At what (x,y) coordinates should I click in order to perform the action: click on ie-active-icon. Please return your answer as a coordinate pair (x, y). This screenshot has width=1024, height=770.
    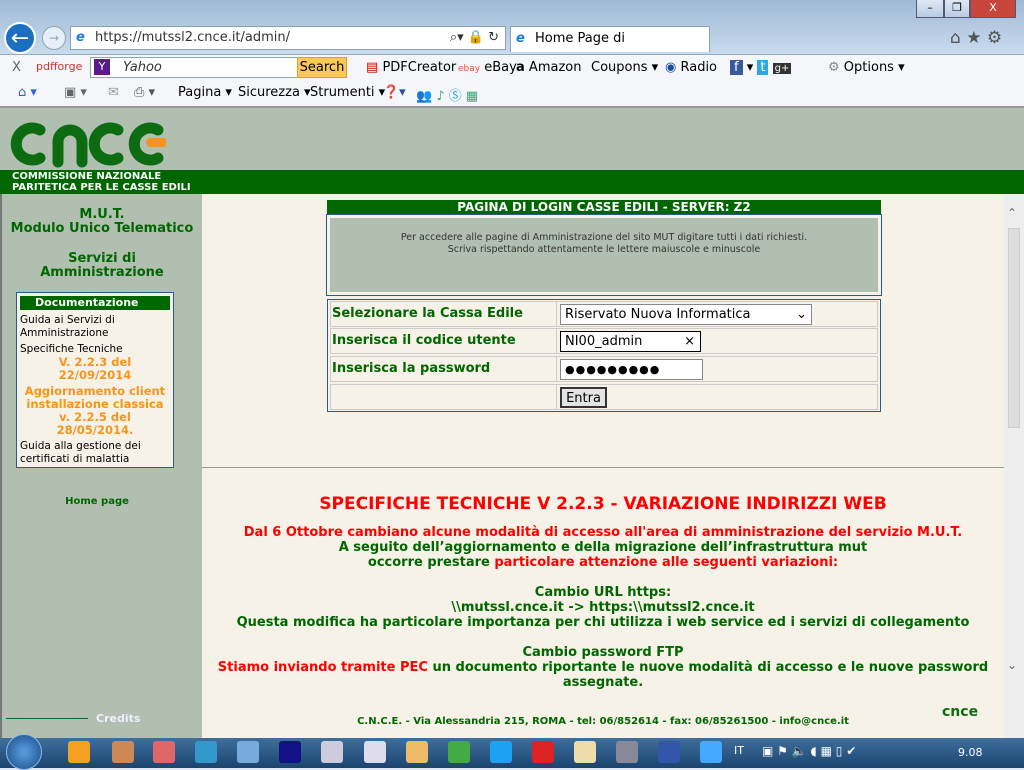
    Looking at the image, I should click on (711, 752).